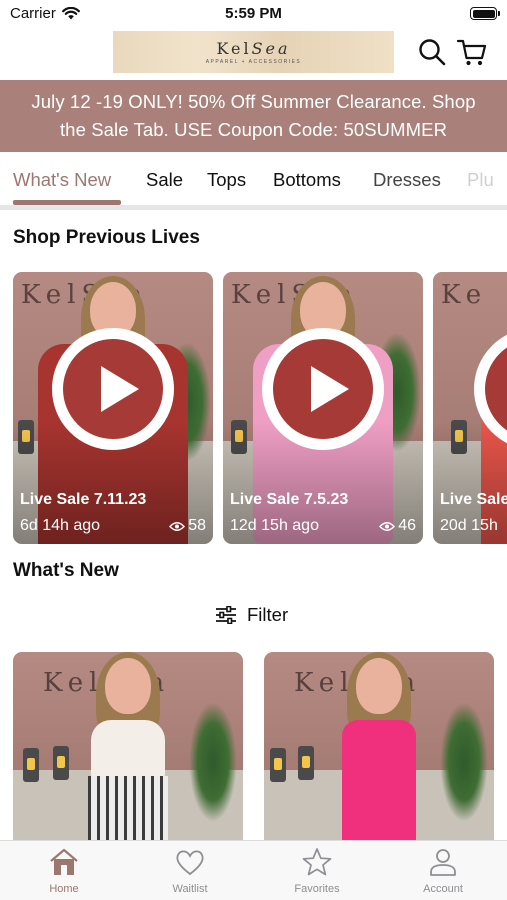  What do you see at coordinates (190, 889) in the screenshot?
I see `tabbar-label: Waitlist` at bounding box center [190, 889].